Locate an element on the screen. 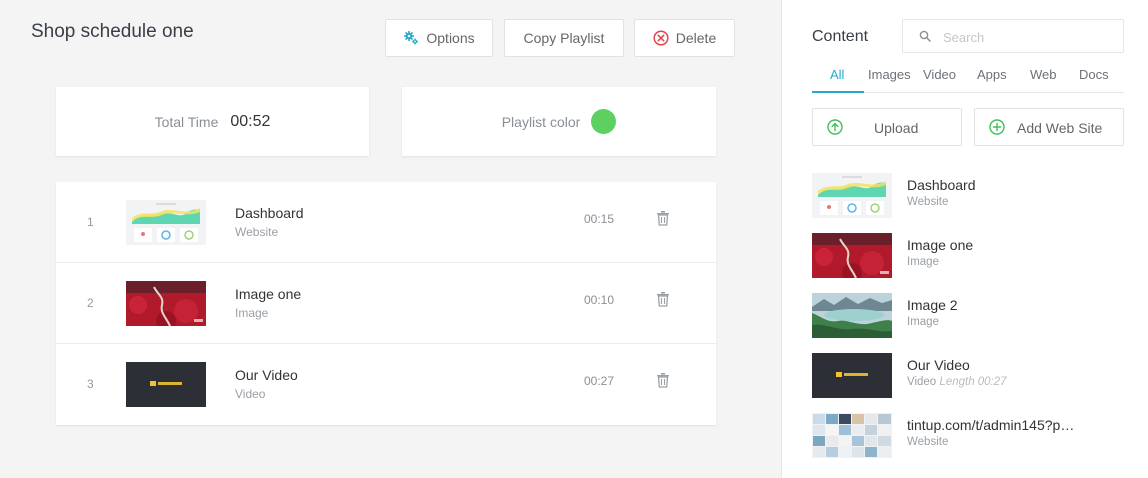  library-item-title: Image one is located at coordinates (940, 245).